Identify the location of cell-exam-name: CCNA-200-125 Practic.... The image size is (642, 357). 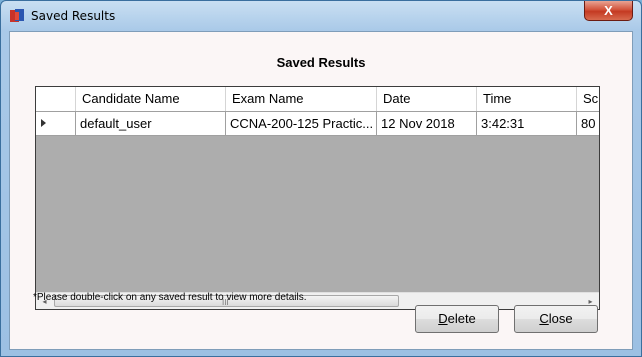
(301, 123).